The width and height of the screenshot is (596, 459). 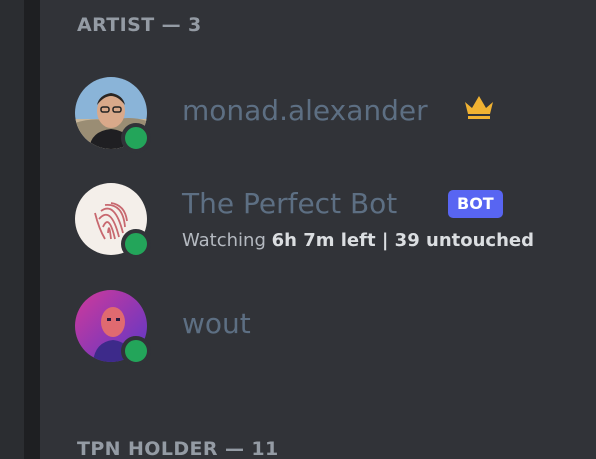 What do you see at coordinates (224, 240) in the screenshot?
I see `activity-verb: Watching` at bounding box center [224, 240].